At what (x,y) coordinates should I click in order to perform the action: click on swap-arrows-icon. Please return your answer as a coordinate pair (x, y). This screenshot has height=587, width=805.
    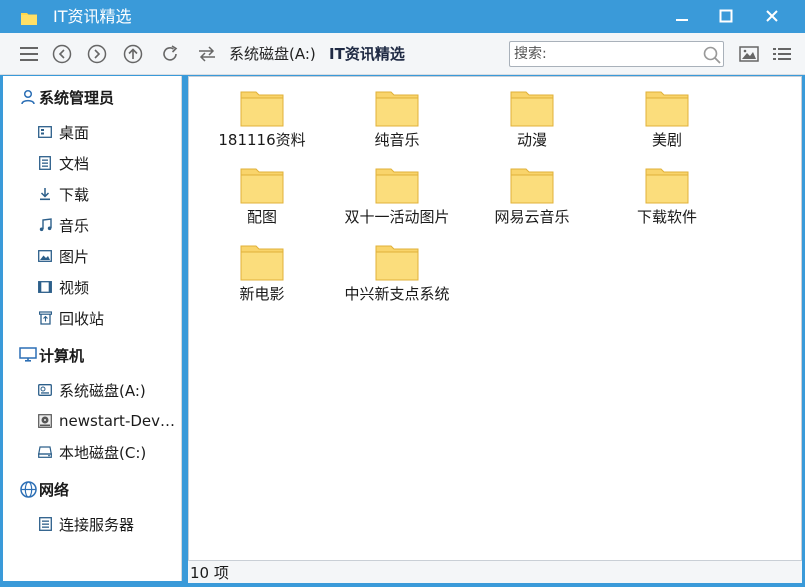
    Looking at the image, I should click on (207, 54).